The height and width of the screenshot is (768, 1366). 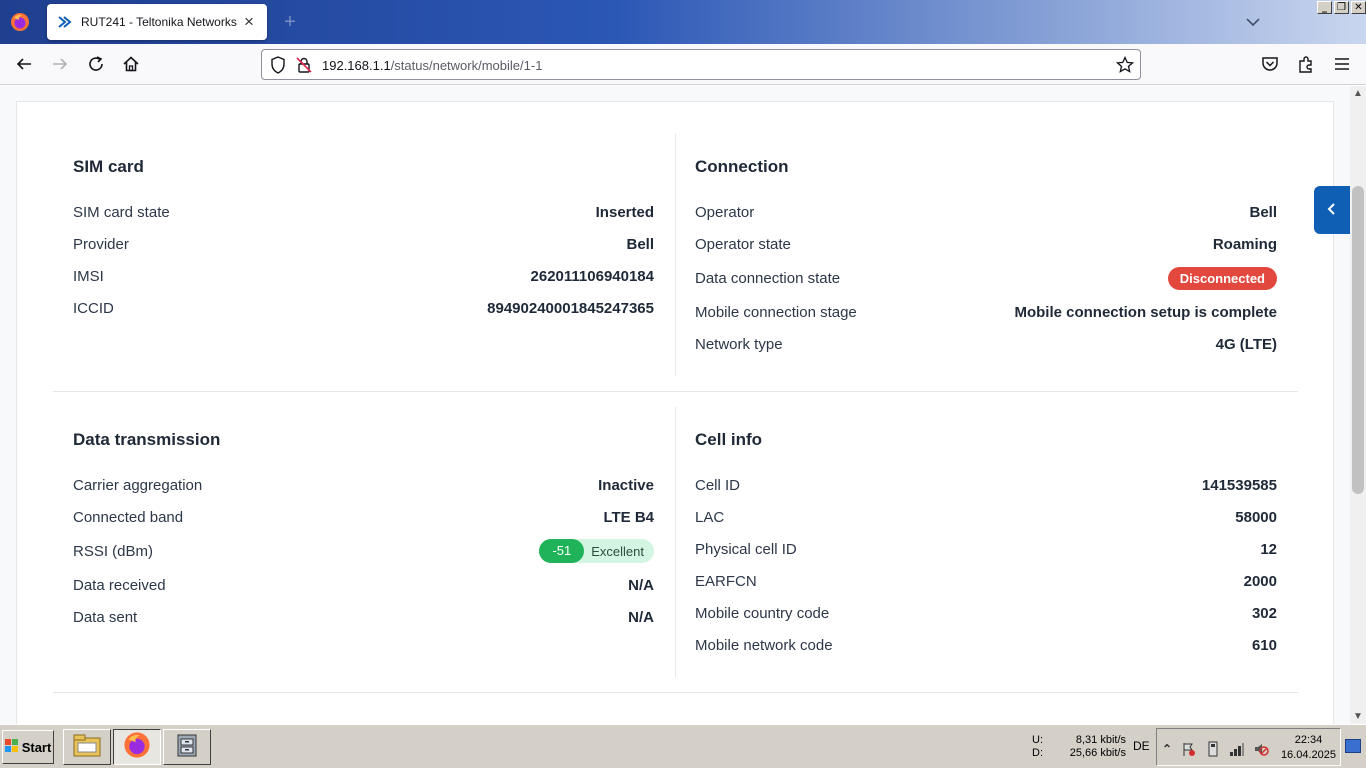 I want to click on mobile-country-code-row: Mobile country code 302, so click(x=986, y=613).